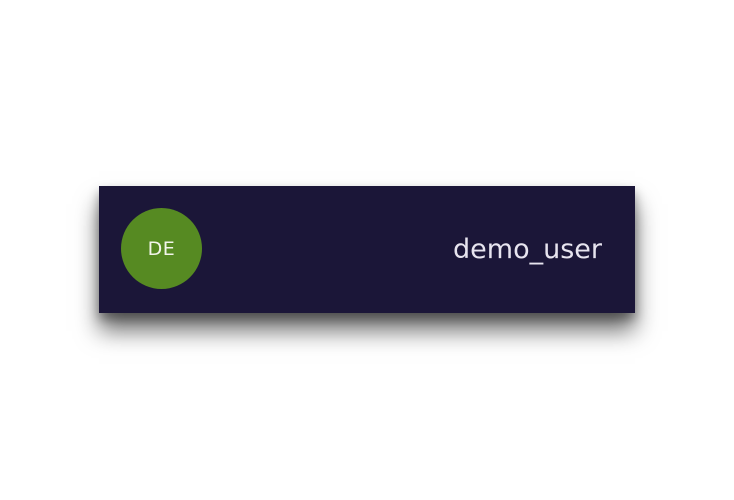 This screenshot has height=500, width=734. What do you see at coordinates (161, 248) in the screenshot?
I see `avatar: DE` at bounding box center [161, 248].